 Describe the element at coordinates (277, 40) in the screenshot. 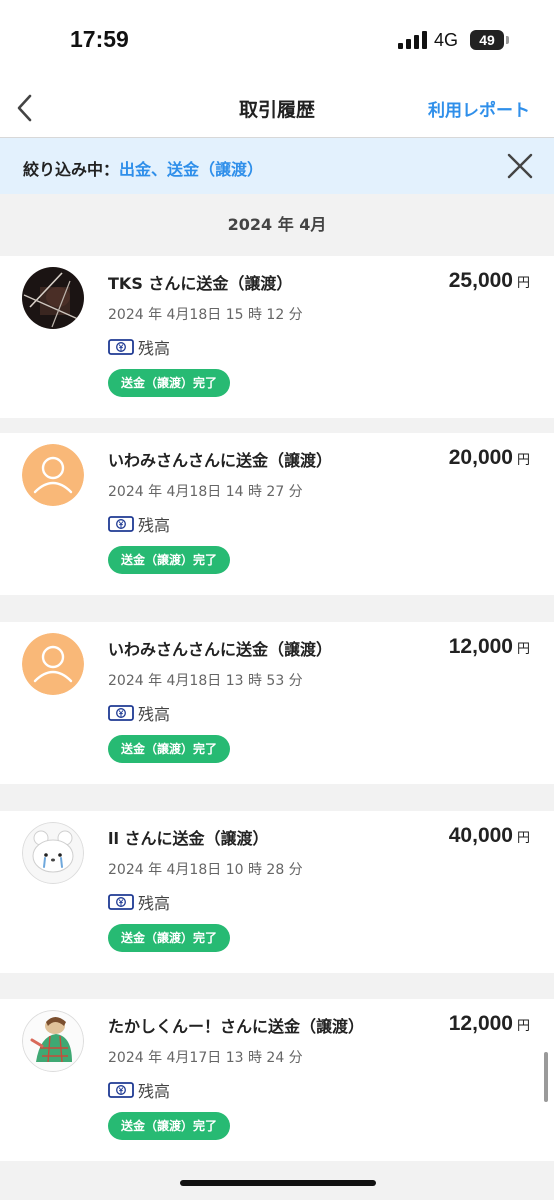

I see `status-bar: 17:59 4G 49` at that location.